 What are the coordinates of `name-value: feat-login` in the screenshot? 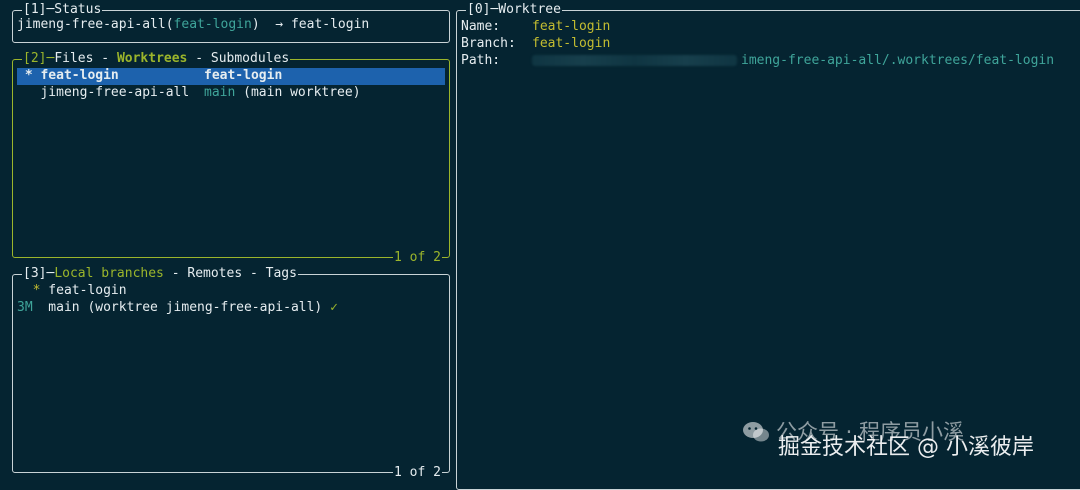 It's located at (571, 26).